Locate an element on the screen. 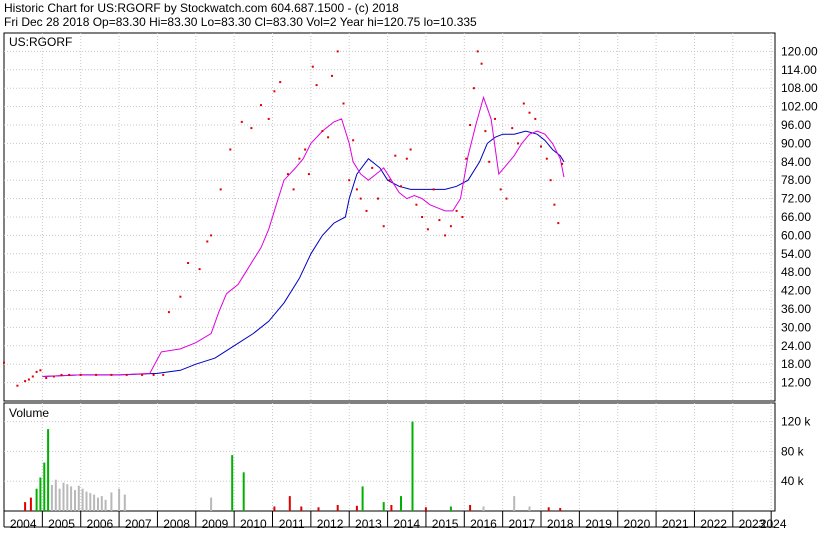 The width and height of the screenshot is (830, 543). volume-label: Volume is located at coordinates (29, 413).